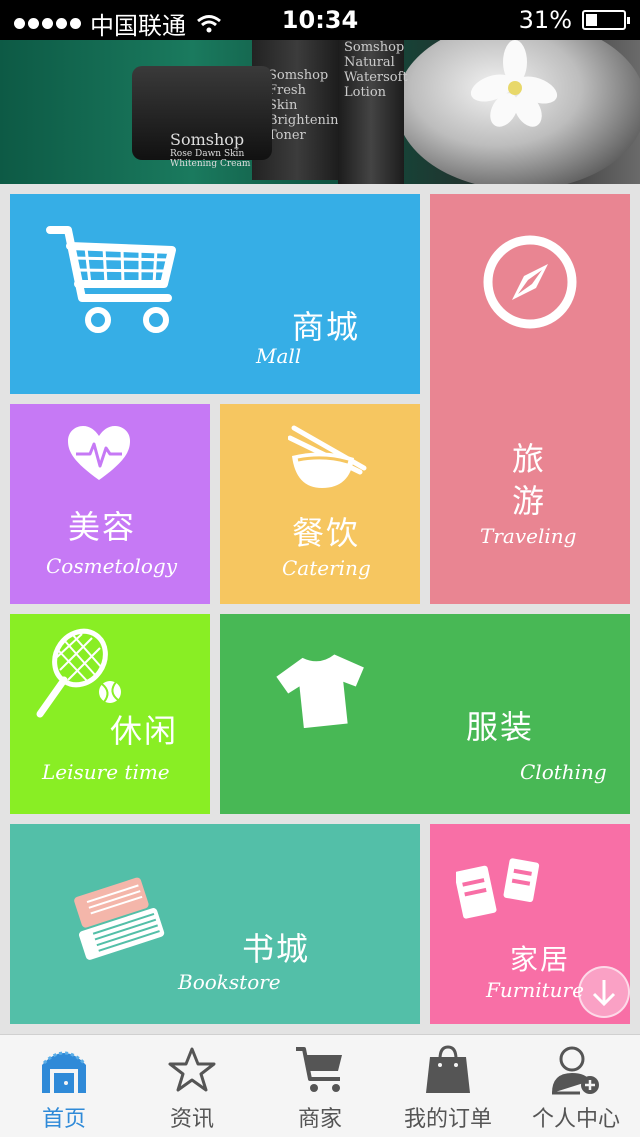  I want to click on cart-icon, so click(319, 1069).